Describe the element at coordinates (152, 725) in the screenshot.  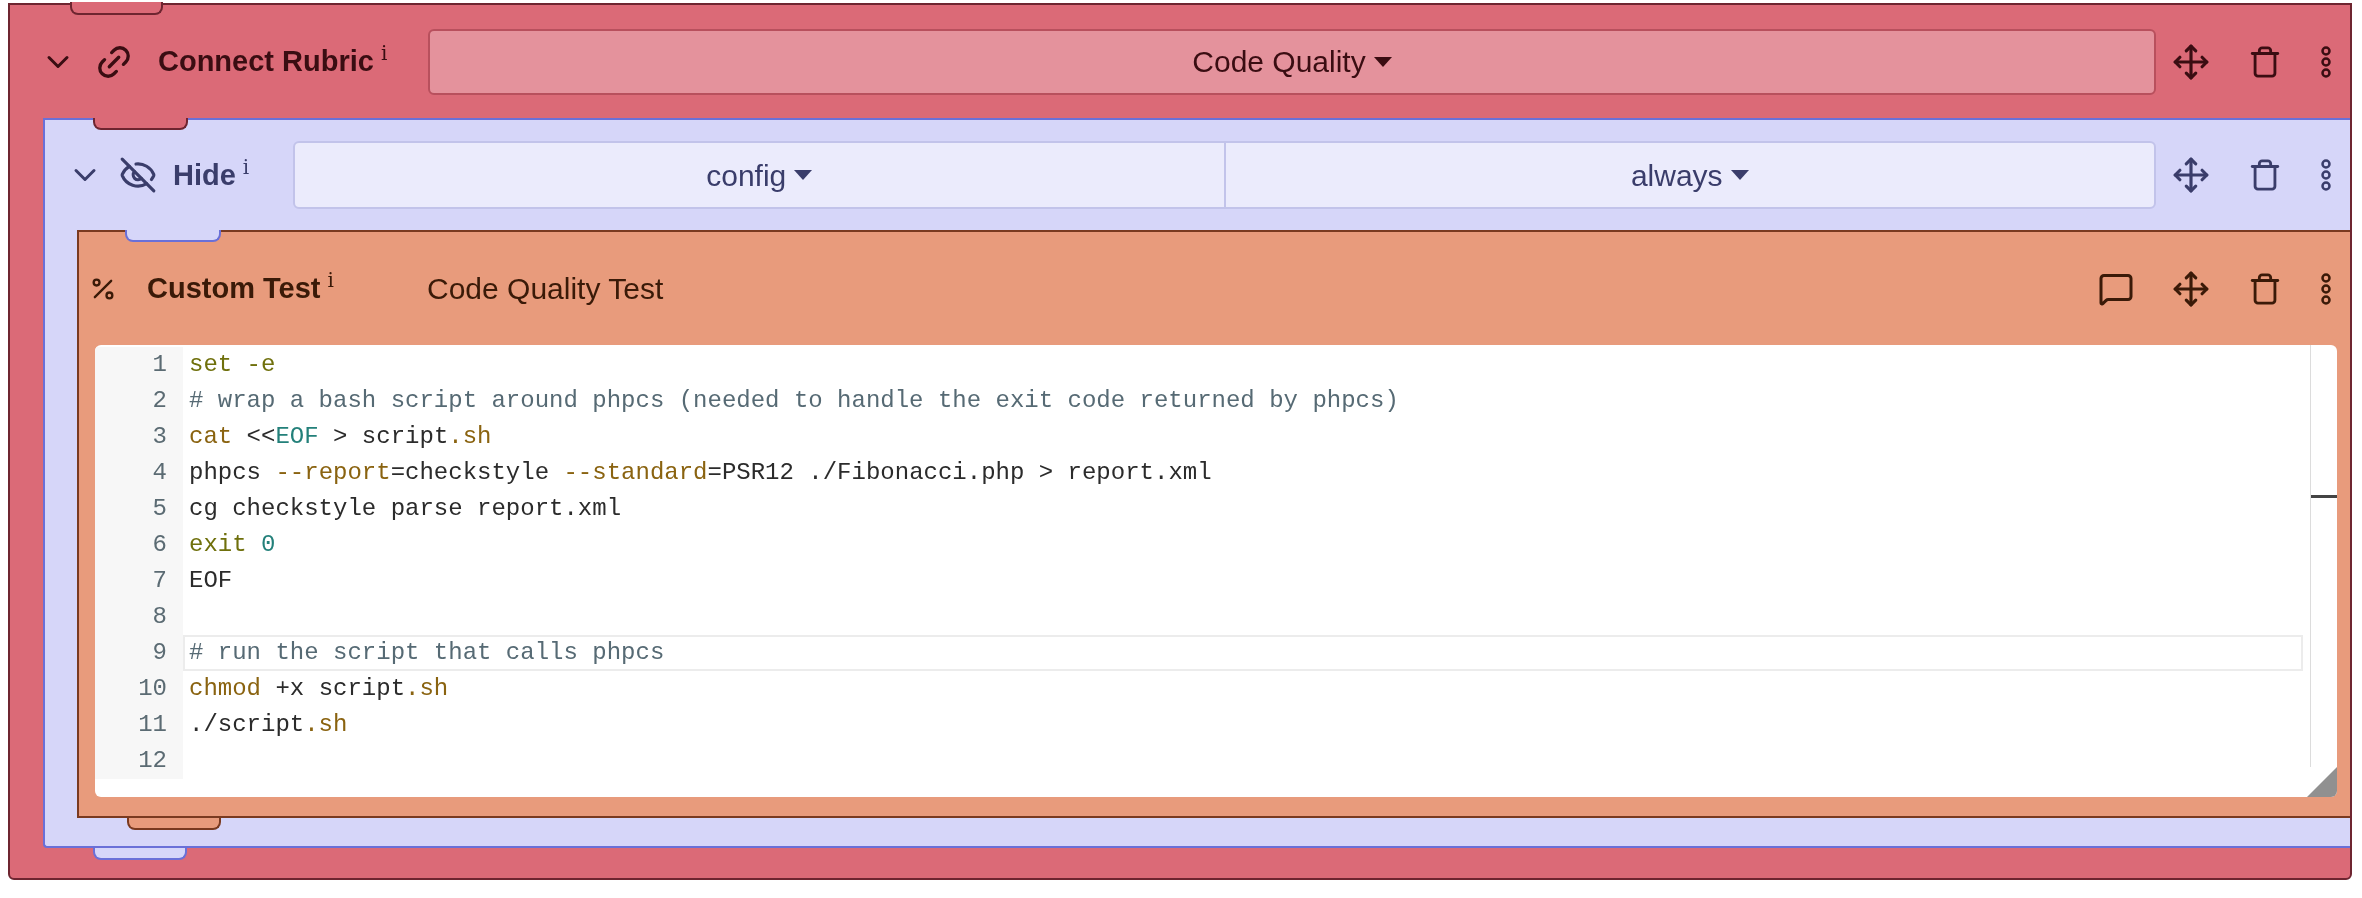
I see `line-number: 11` at that location.